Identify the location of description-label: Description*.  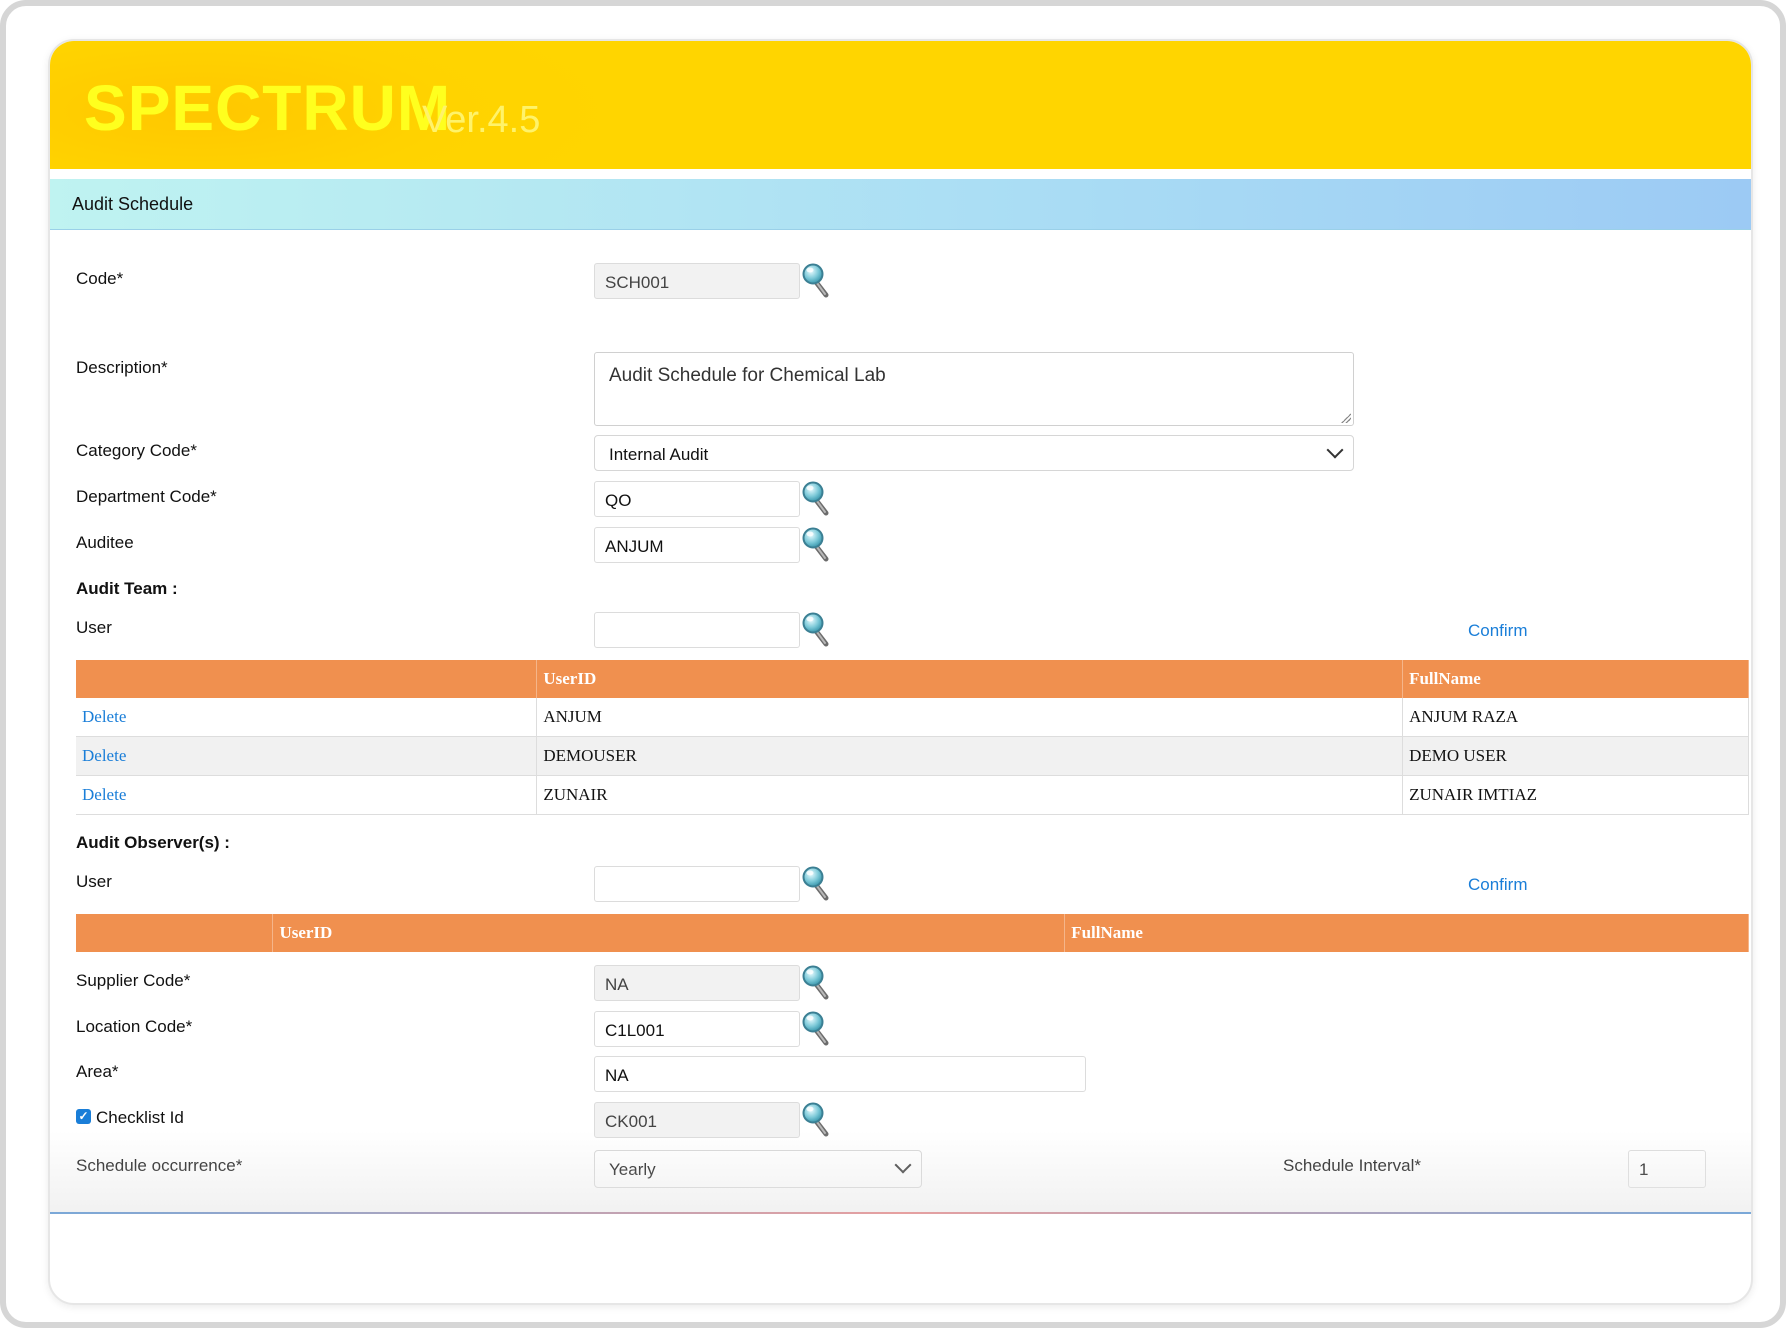
(122, 367).